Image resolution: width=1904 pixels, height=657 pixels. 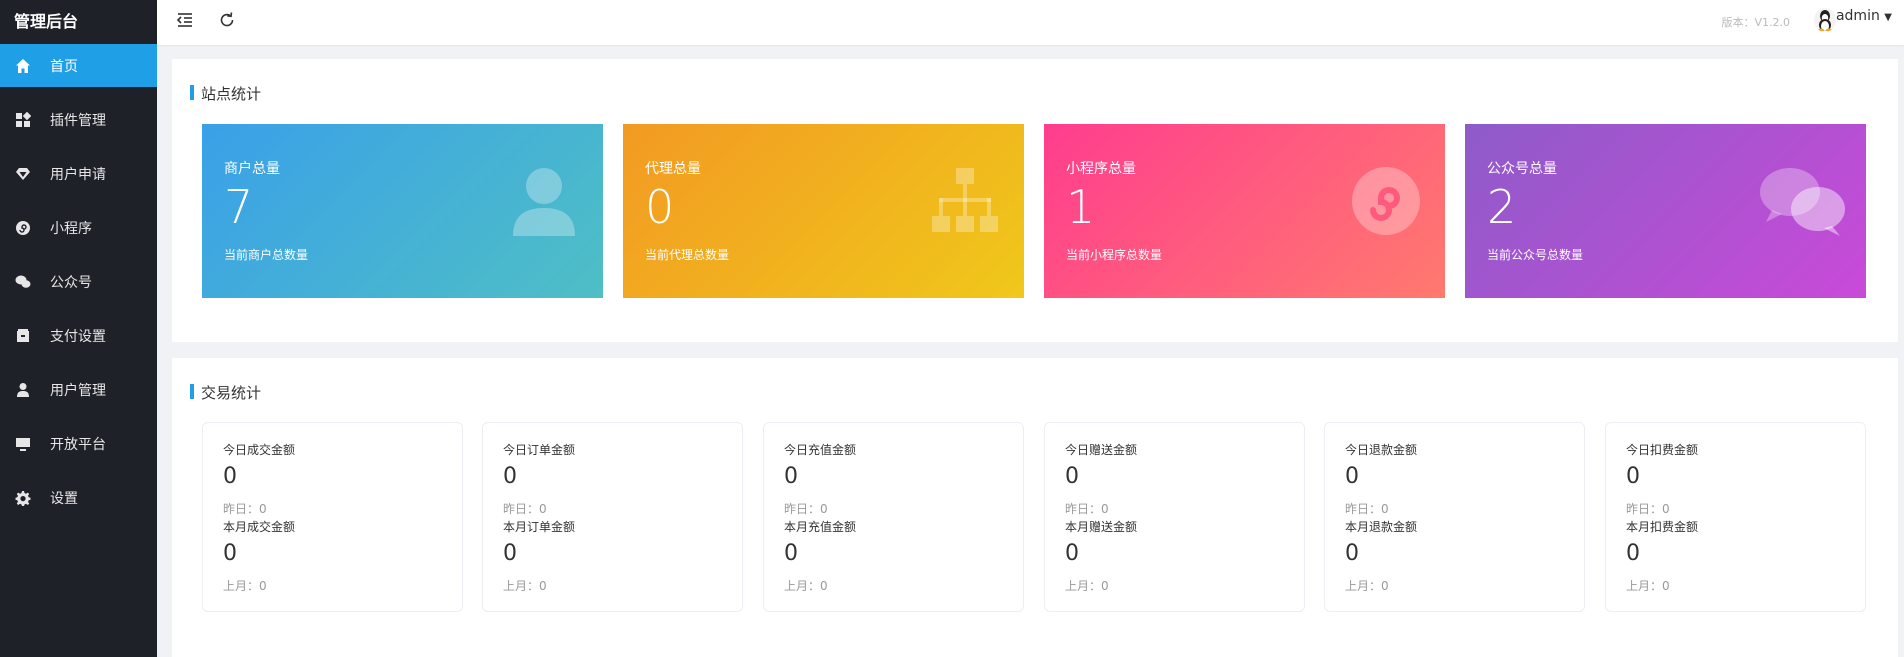 I want to click on card-value: 2, so click(x=1502, y=207).